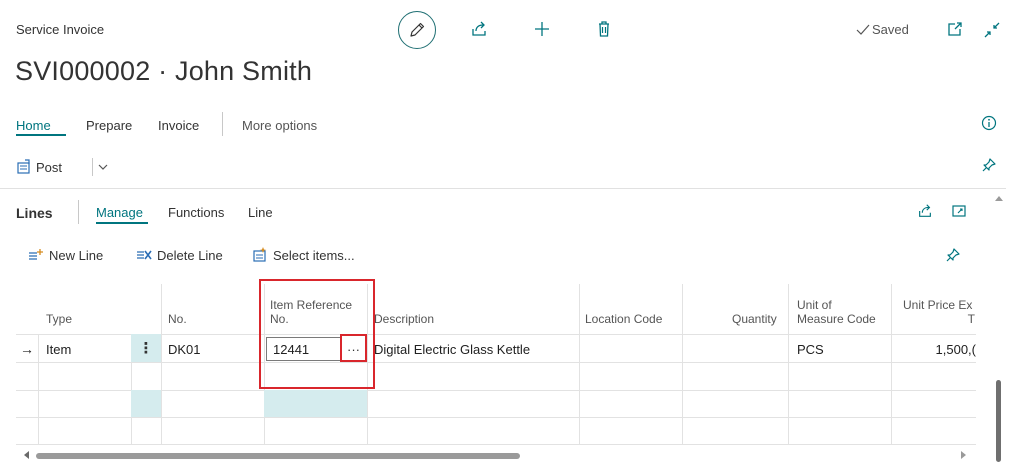 The image size is (1024, 462). I want to click on column-header-item-reference-line2: No., so click(279, 319).